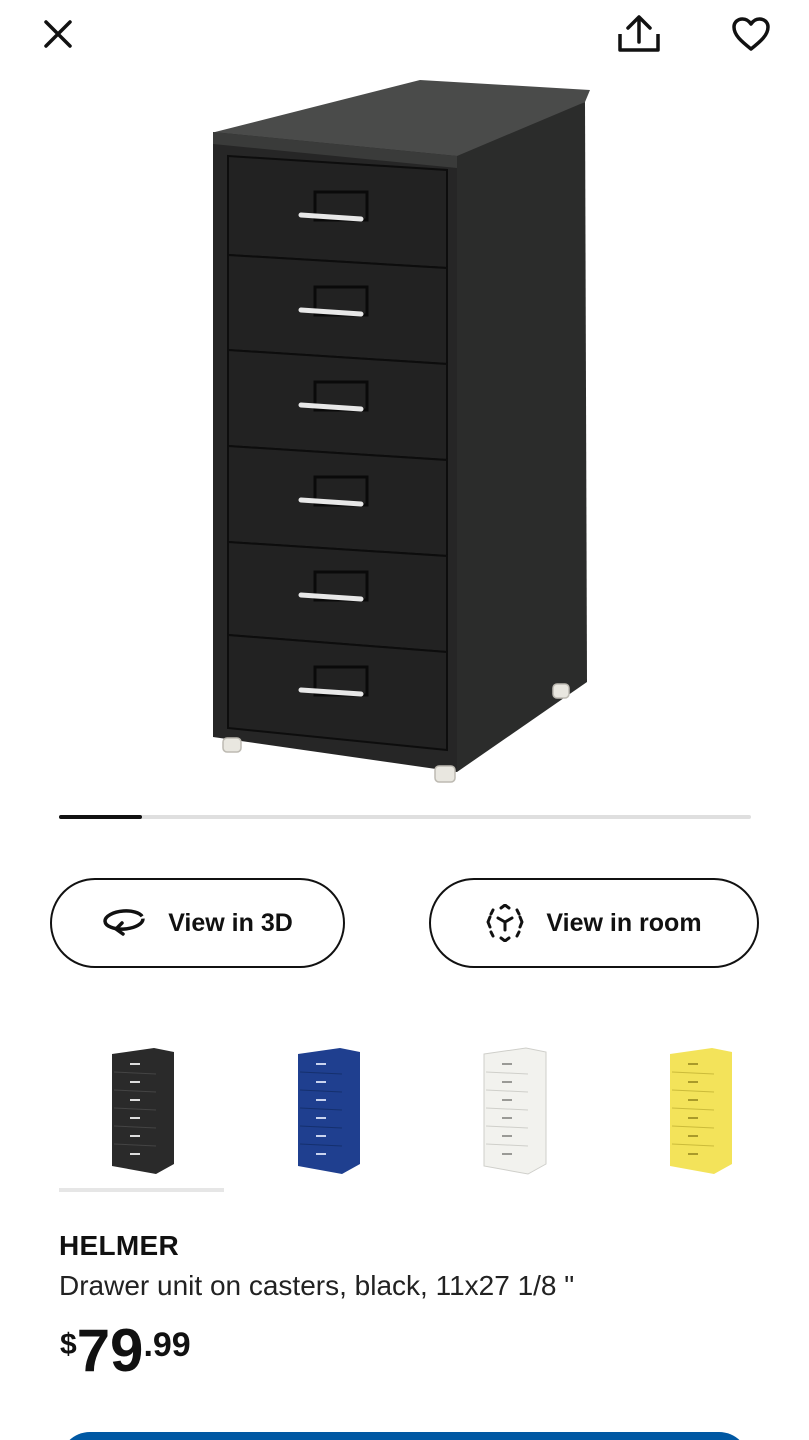  I want to click on variant-thumbnail-yellow, so click(700, 1111).